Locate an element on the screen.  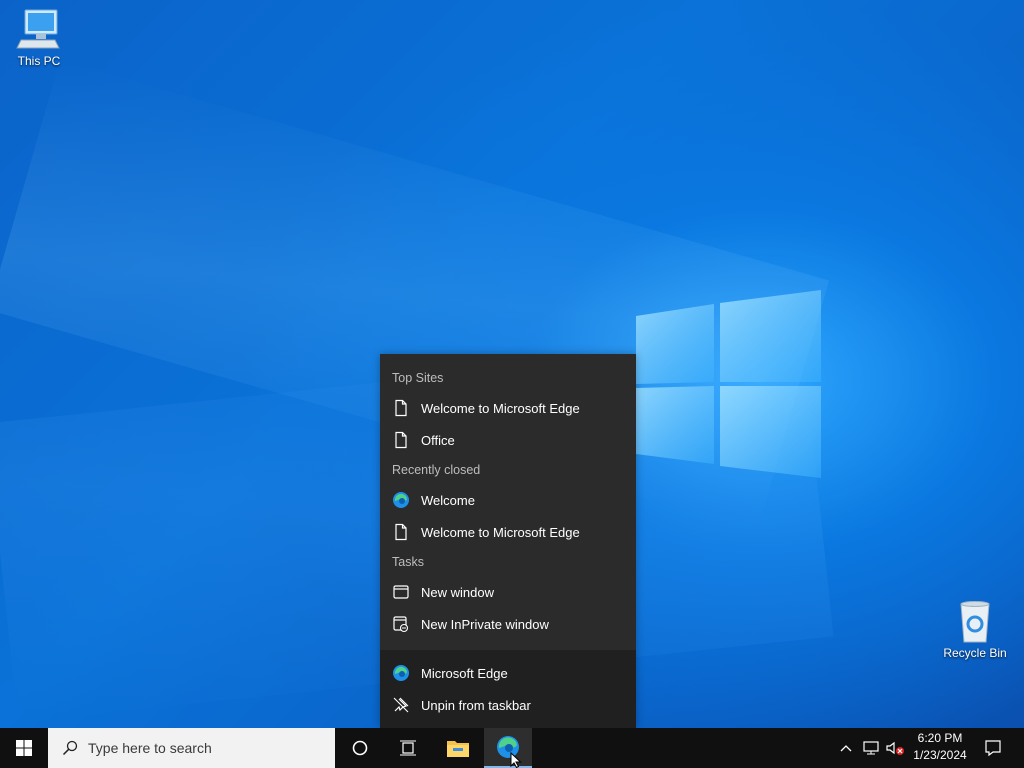
chevron-up-icon is located at coordinates (846, 748).